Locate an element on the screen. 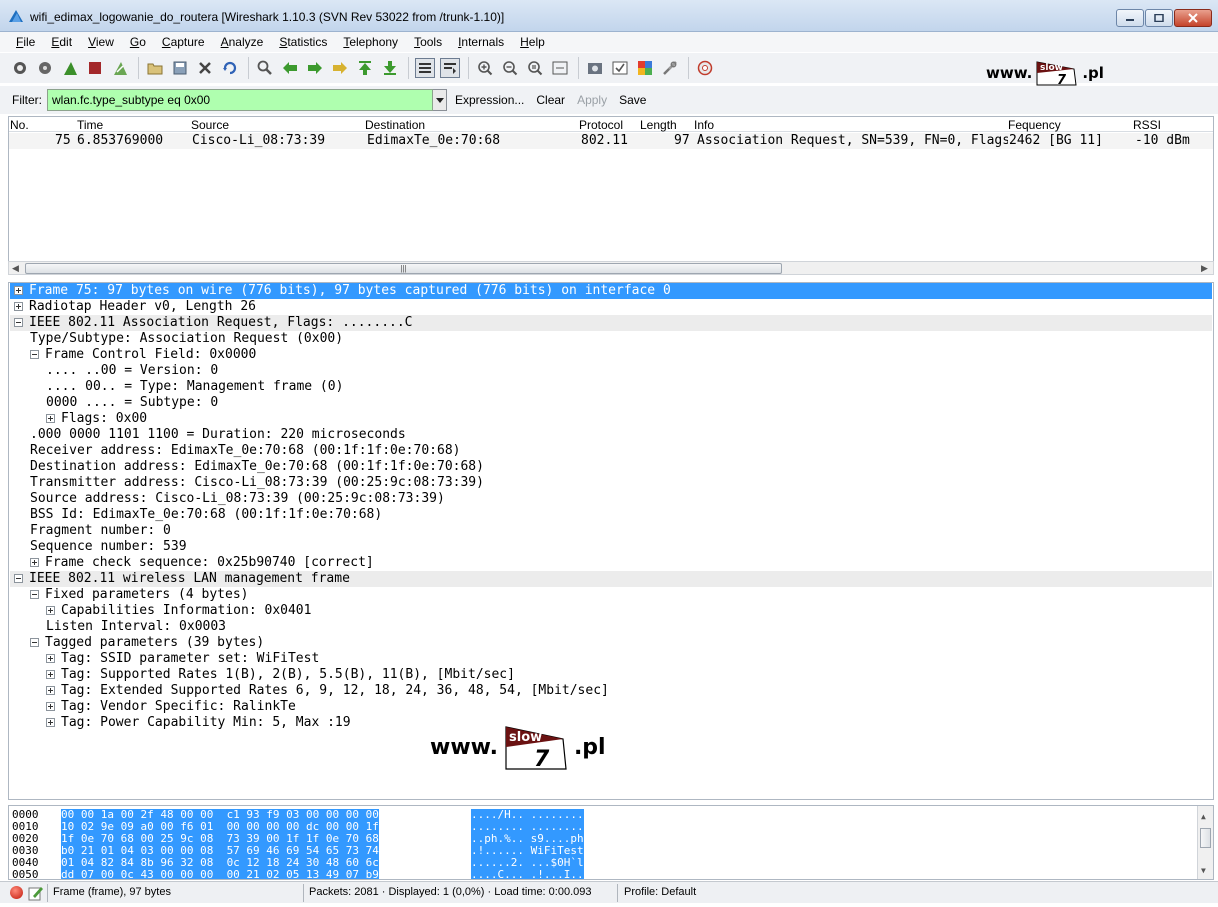 The width and height of the screenshot is (1218, 907). close-window-button is located at coordinates (1193, 18).